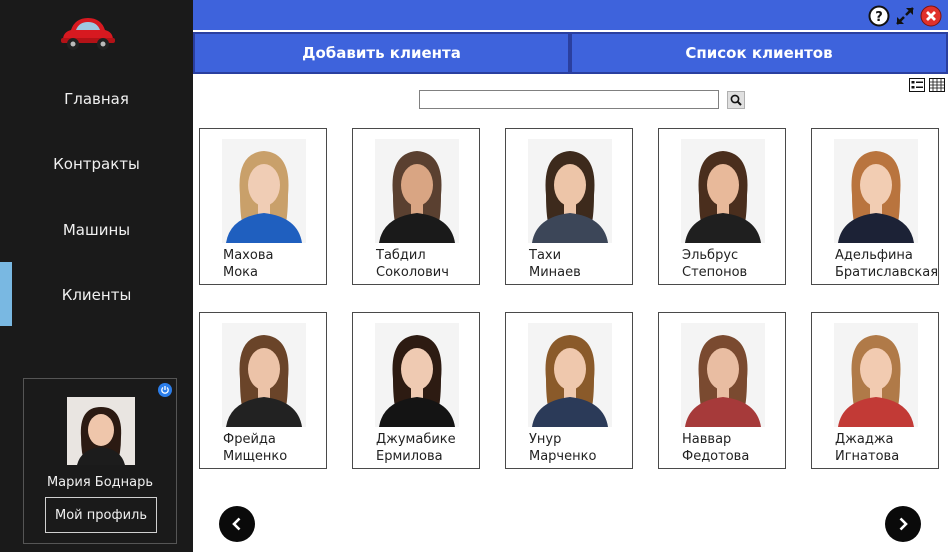  I want to click on help-icon: ?, so click(879, 16).